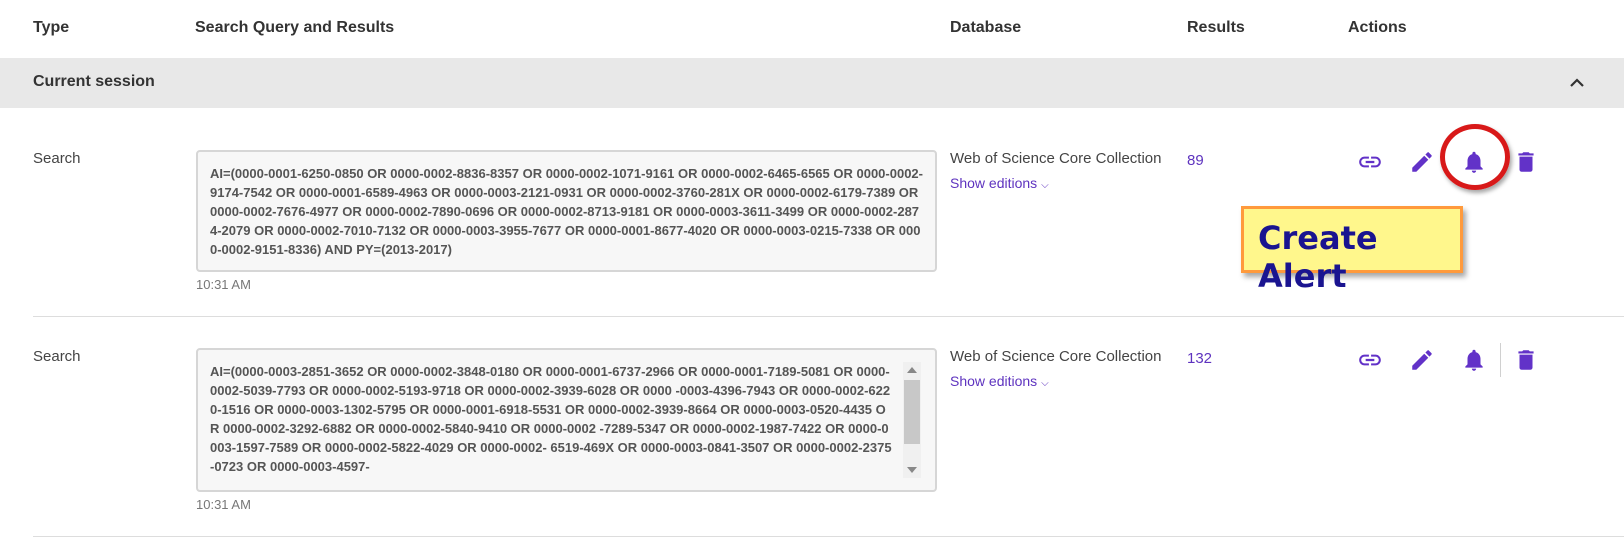 This screenshot has width=1624, height=539. What do you see at coordinates (1199, 358) in the screenshot?
I see `results-count-link: 132` at bounding box center [1199, 358].